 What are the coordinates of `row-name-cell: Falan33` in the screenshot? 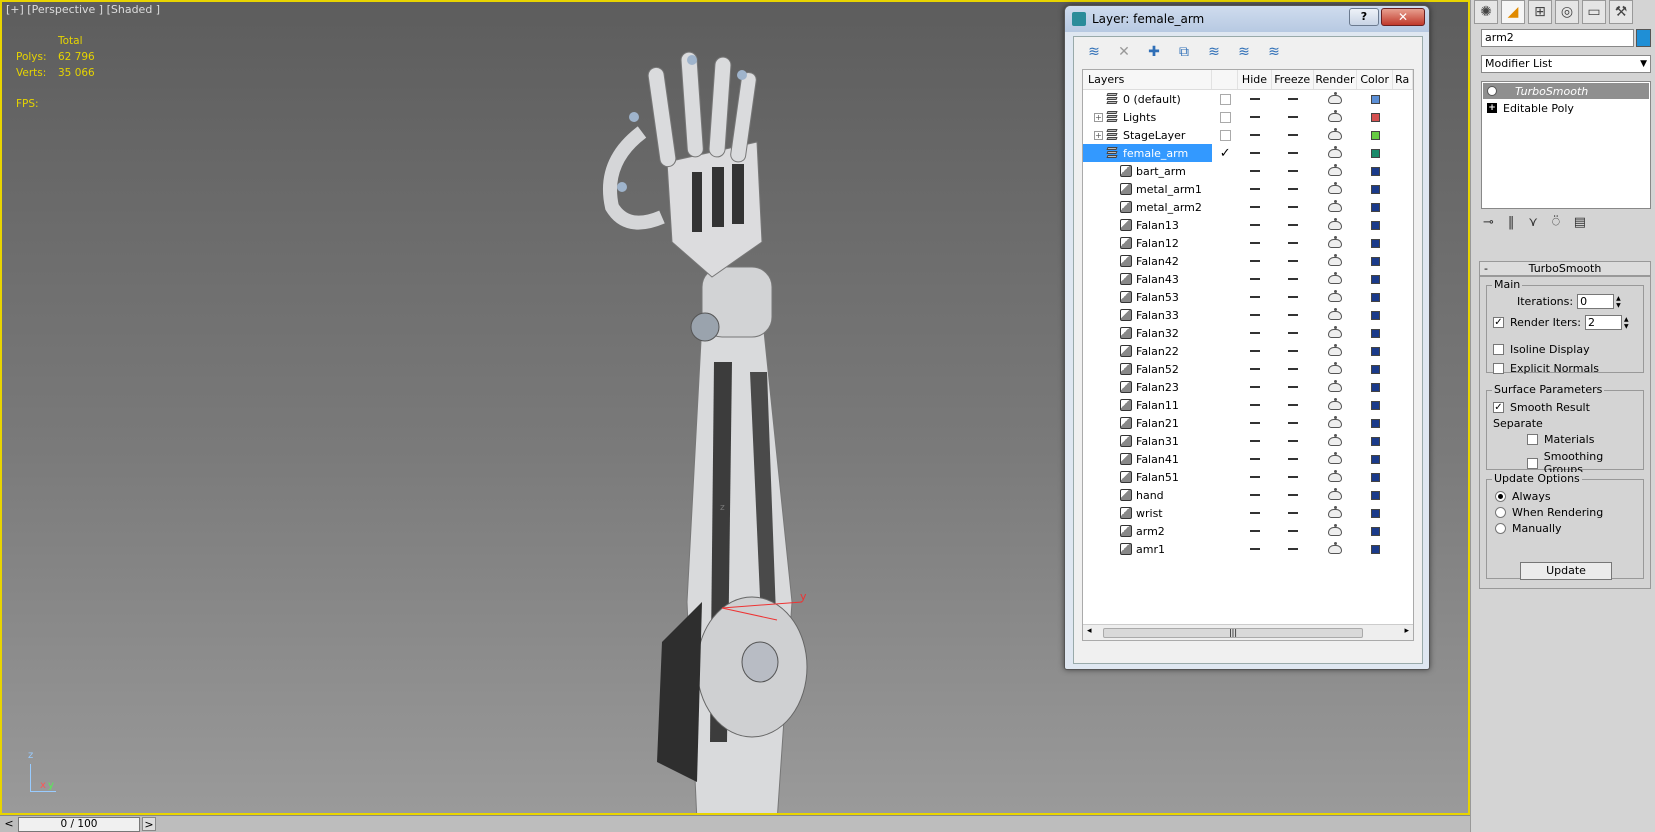 It's located at (1147, 315).